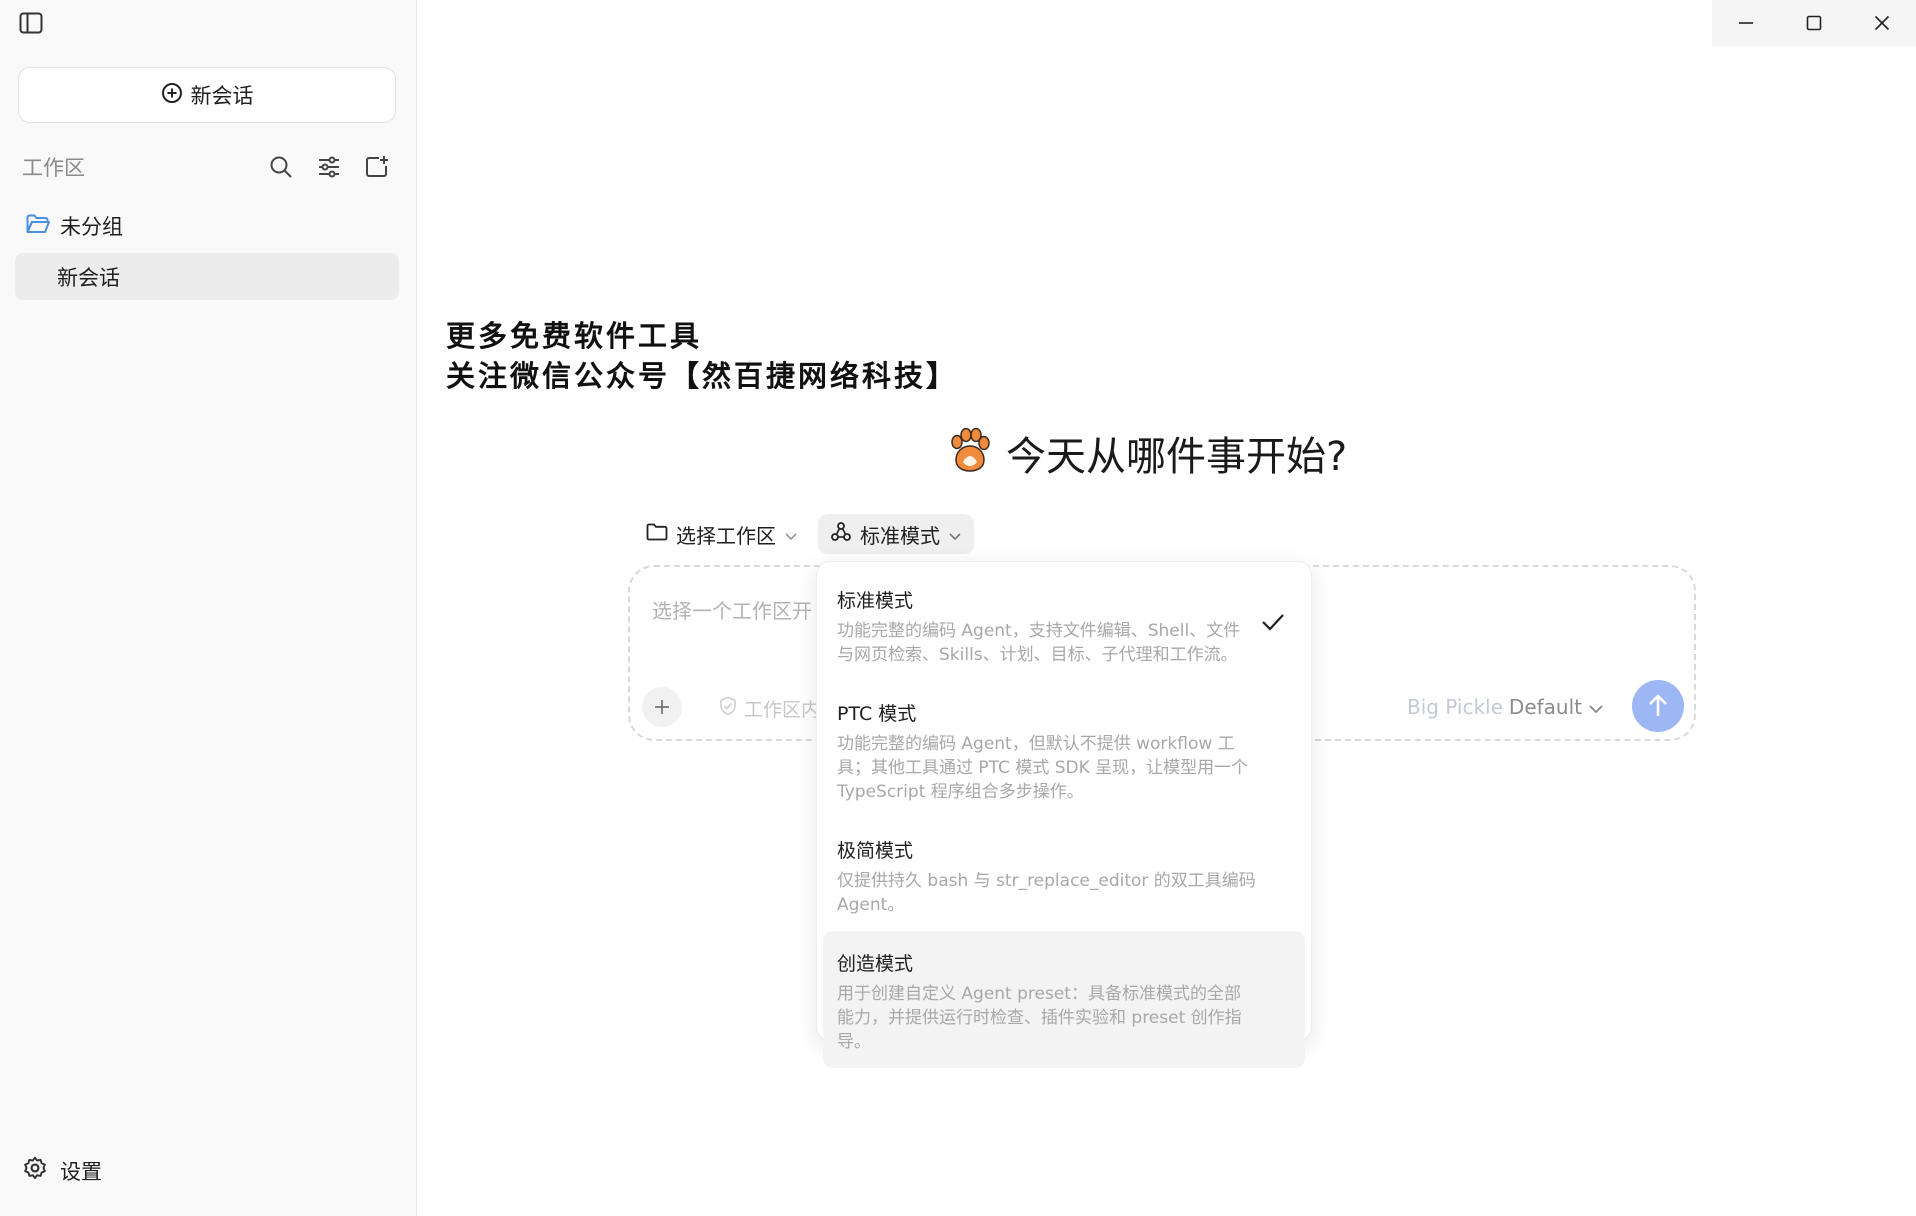  What do you see at coordinates (875, 851) in the screenshot?
I see `mode-option-name: 极简模式` at bounding box center [875, 851].